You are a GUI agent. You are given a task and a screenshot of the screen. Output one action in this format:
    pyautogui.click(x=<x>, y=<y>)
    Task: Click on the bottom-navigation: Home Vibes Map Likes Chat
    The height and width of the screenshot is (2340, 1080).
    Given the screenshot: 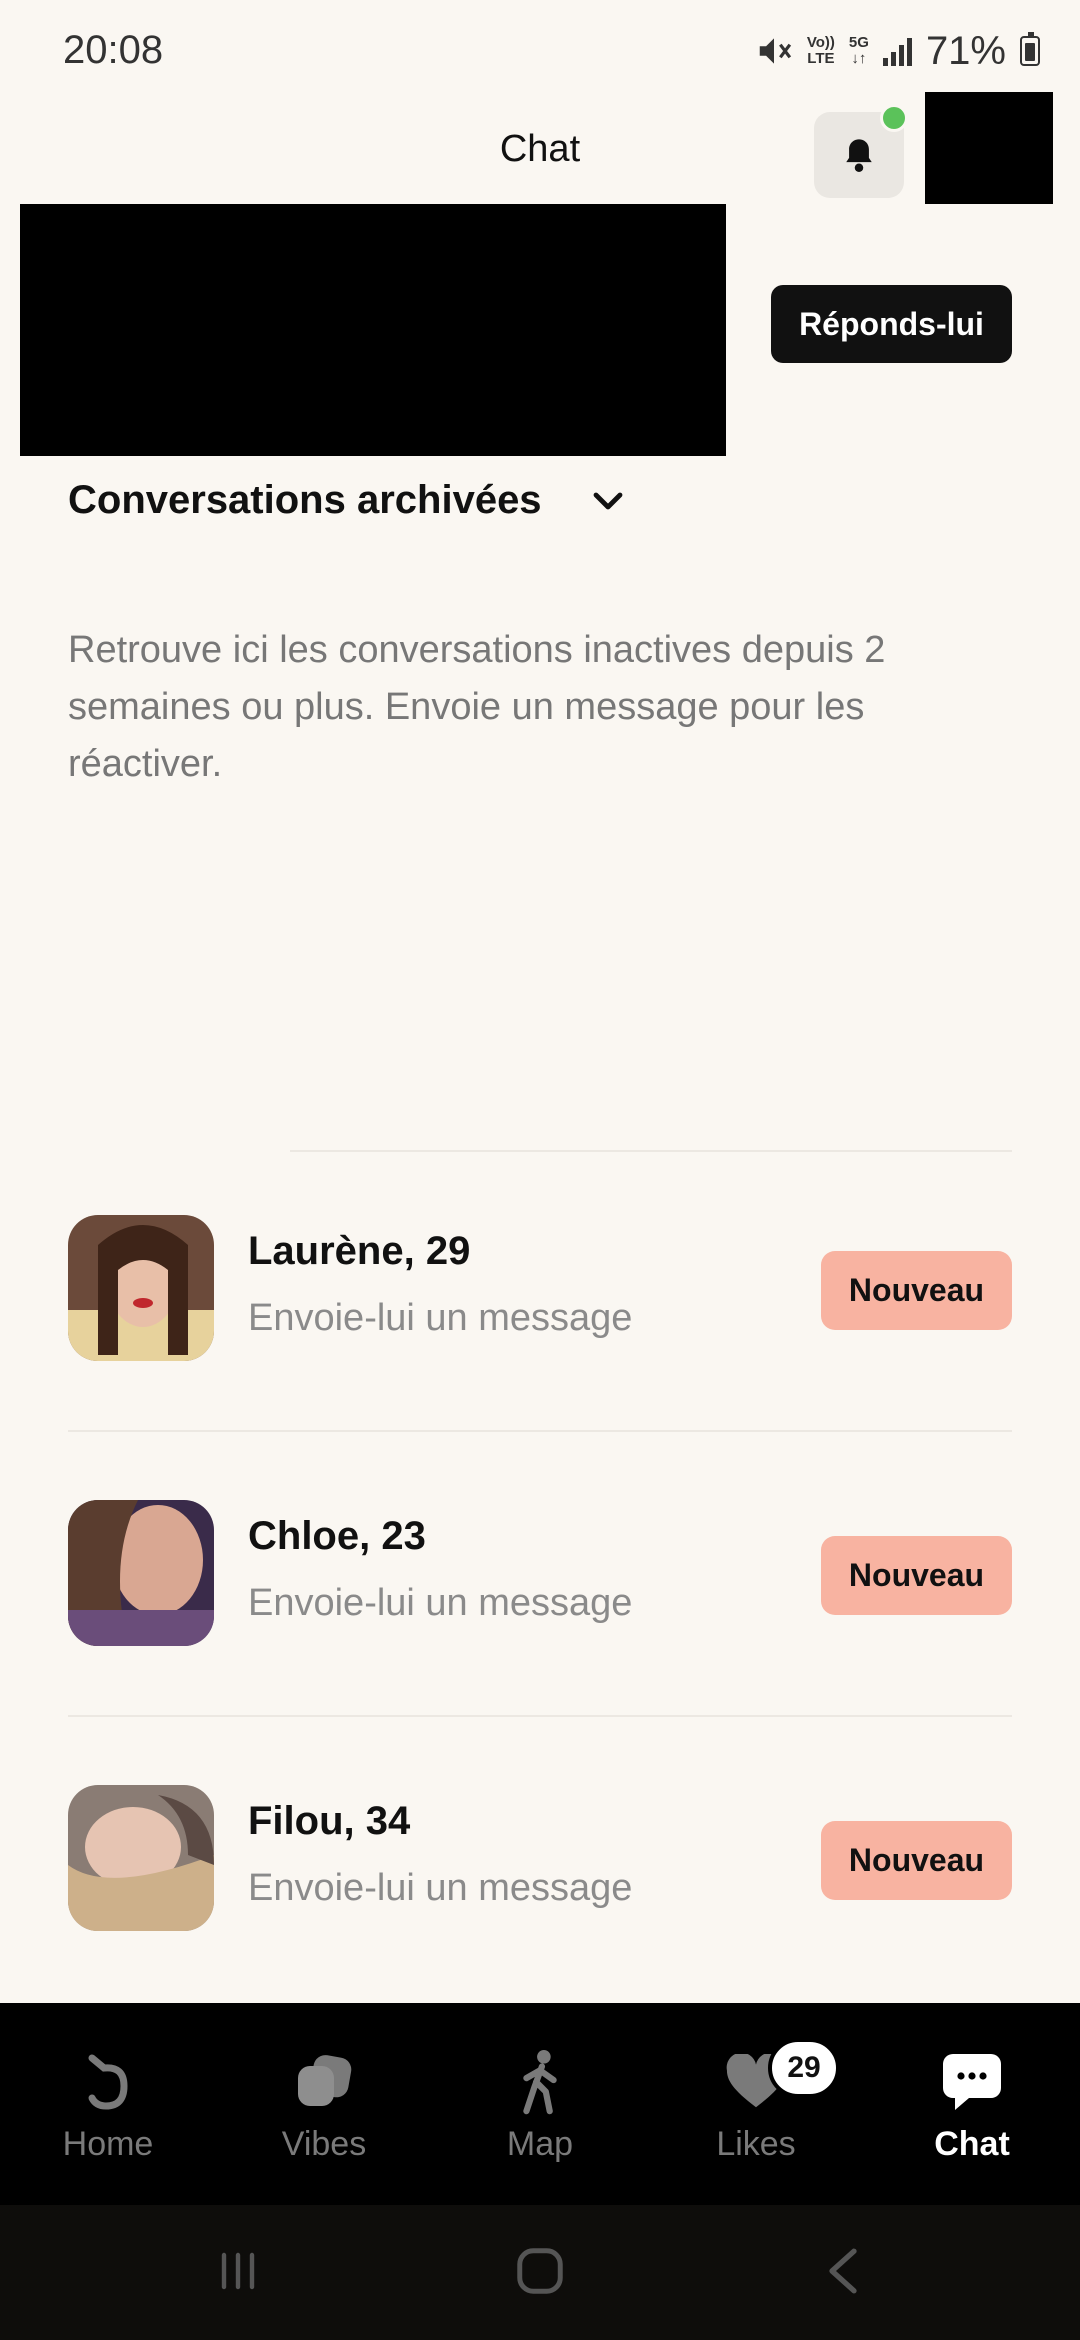 What is the action you would take?
    pyautogui.click(x=540, y=2104)
    